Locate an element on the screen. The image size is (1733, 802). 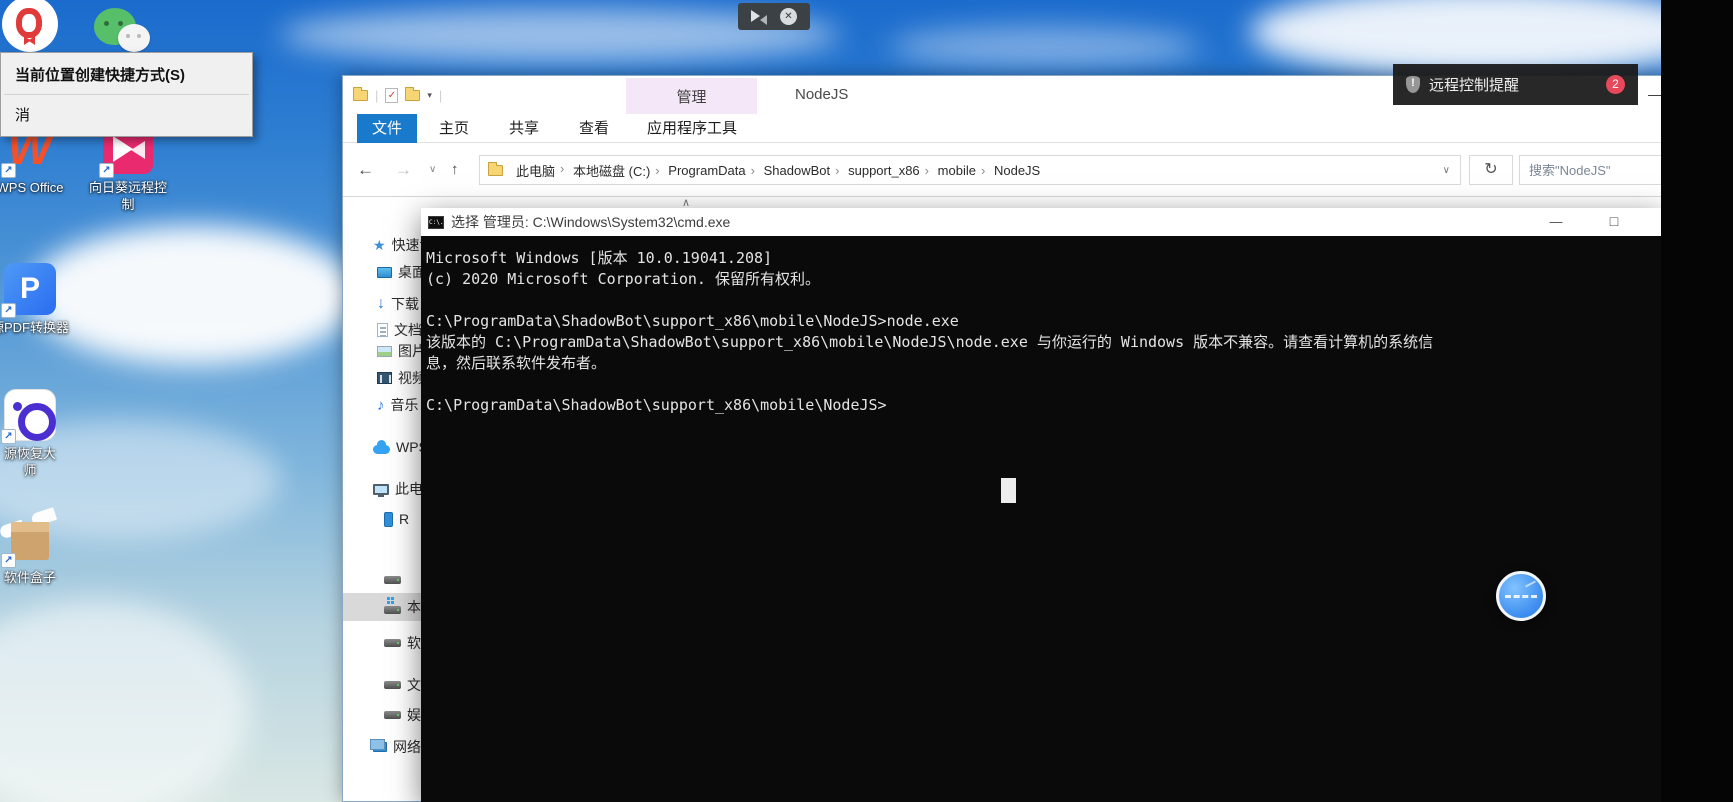
cmd-window-title: 选择 管理员: C:\Windows\System32\cmd.exe is located at coordinates (591, 222).